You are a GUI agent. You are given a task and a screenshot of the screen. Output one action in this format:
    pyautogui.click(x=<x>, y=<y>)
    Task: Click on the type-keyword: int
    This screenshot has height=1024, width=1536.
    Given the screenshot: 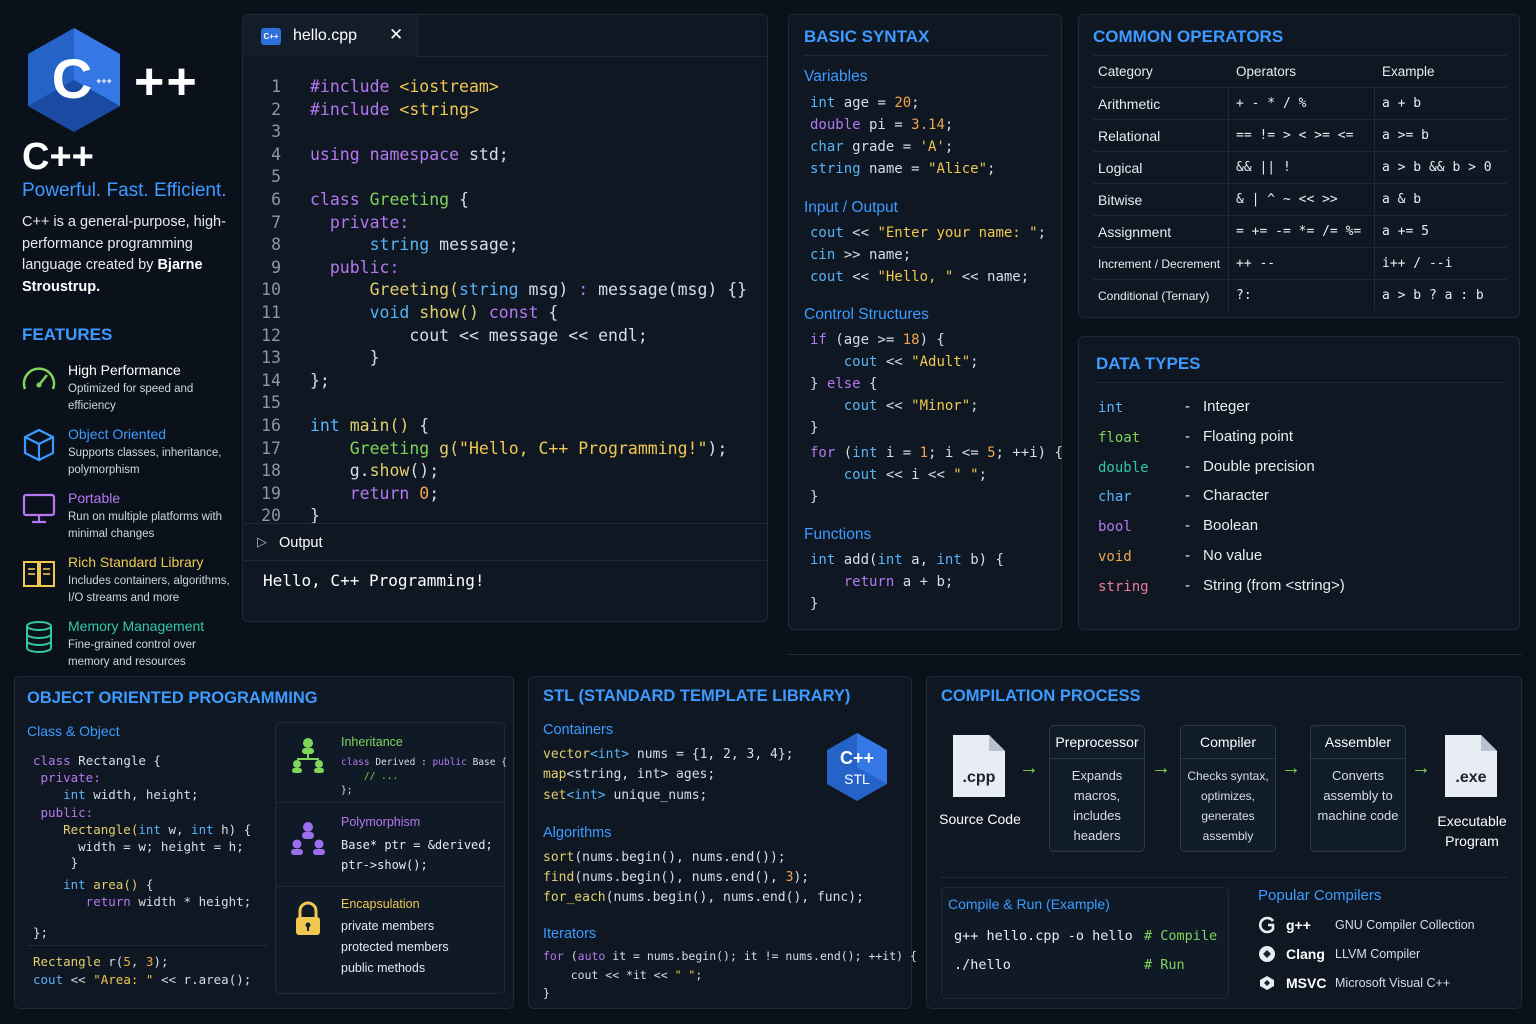 What is the action you would take?
    pyautogui.click(x=1111, y=408)
    